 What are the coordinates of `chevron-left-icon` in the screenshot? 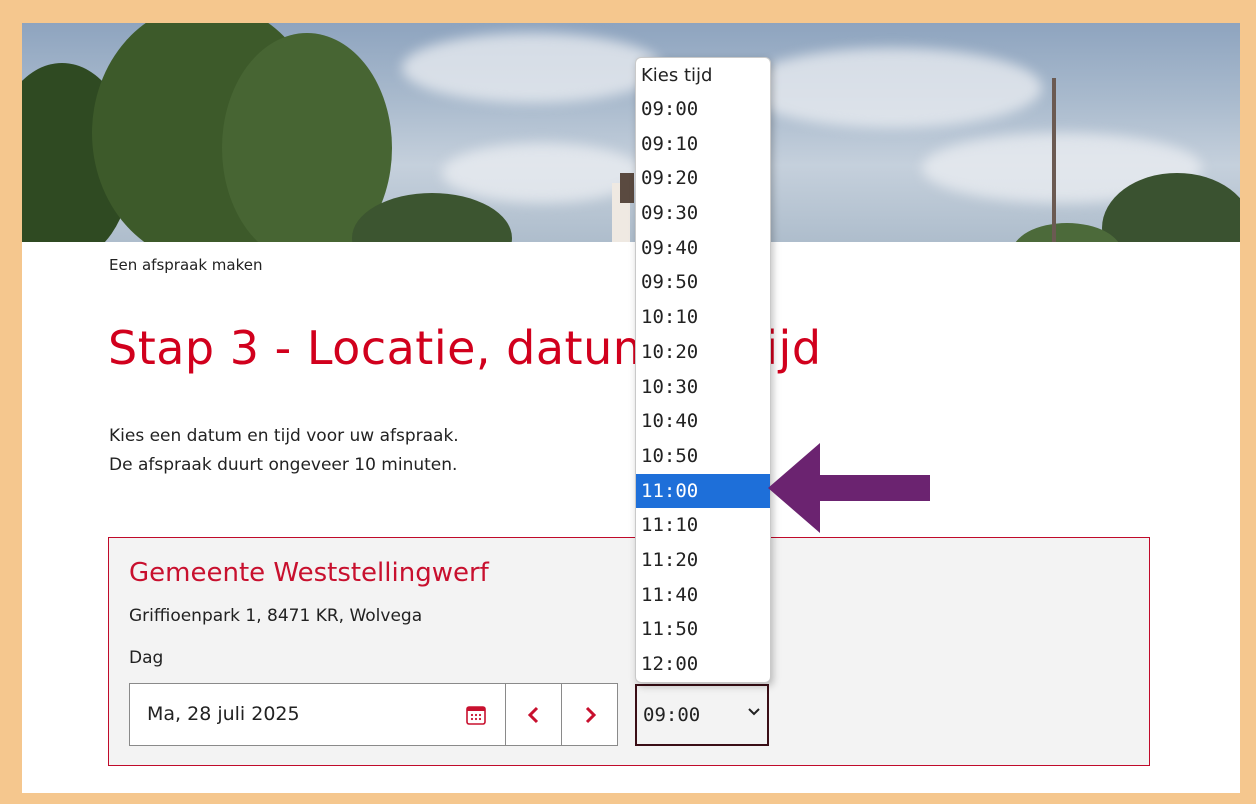 It's located at (532, 715).